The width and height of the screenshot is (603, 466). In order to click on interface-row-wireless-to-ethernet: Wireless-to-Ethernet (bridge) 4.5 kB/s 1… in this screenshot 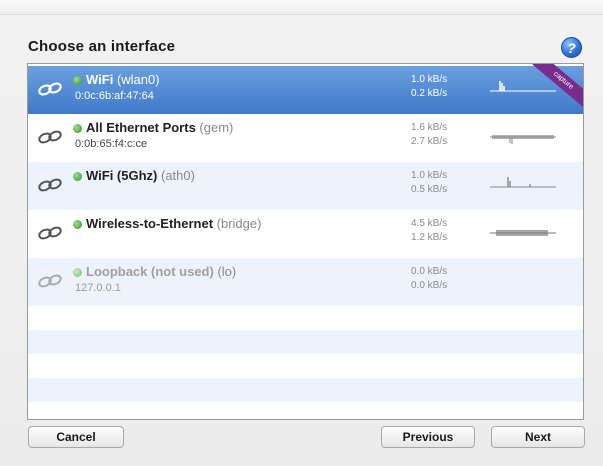, I will do `click(305, 234)`.